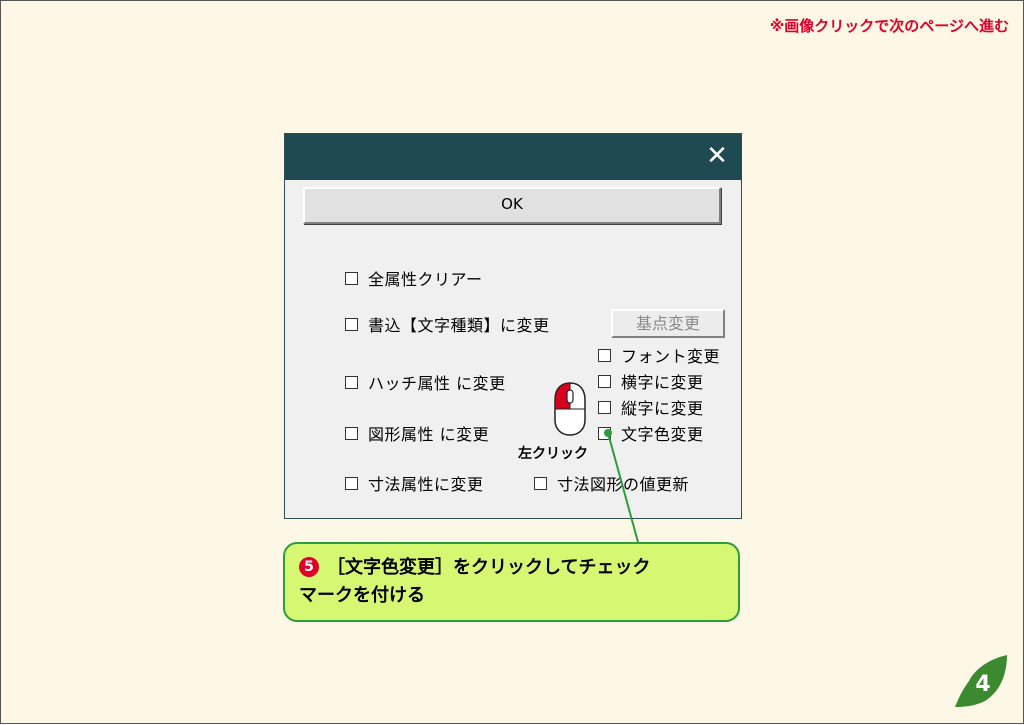 The height and width of the screenshot is (725, 1024). I want to click on checkbox-write-mode: 書込【文字種類】に変更, so click(447, 324).